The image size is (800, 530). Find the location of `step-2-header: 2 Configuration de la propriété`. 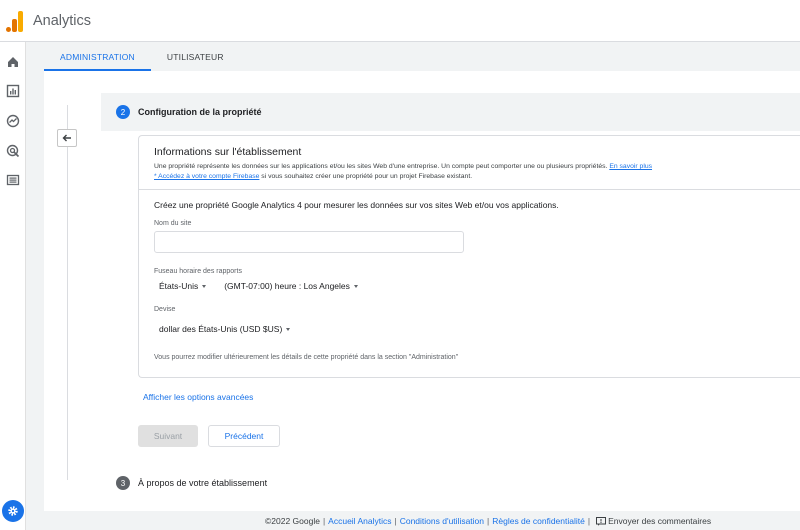

step-2-header: 2 Configuration de la propriété is located at coordinates (450, 112).